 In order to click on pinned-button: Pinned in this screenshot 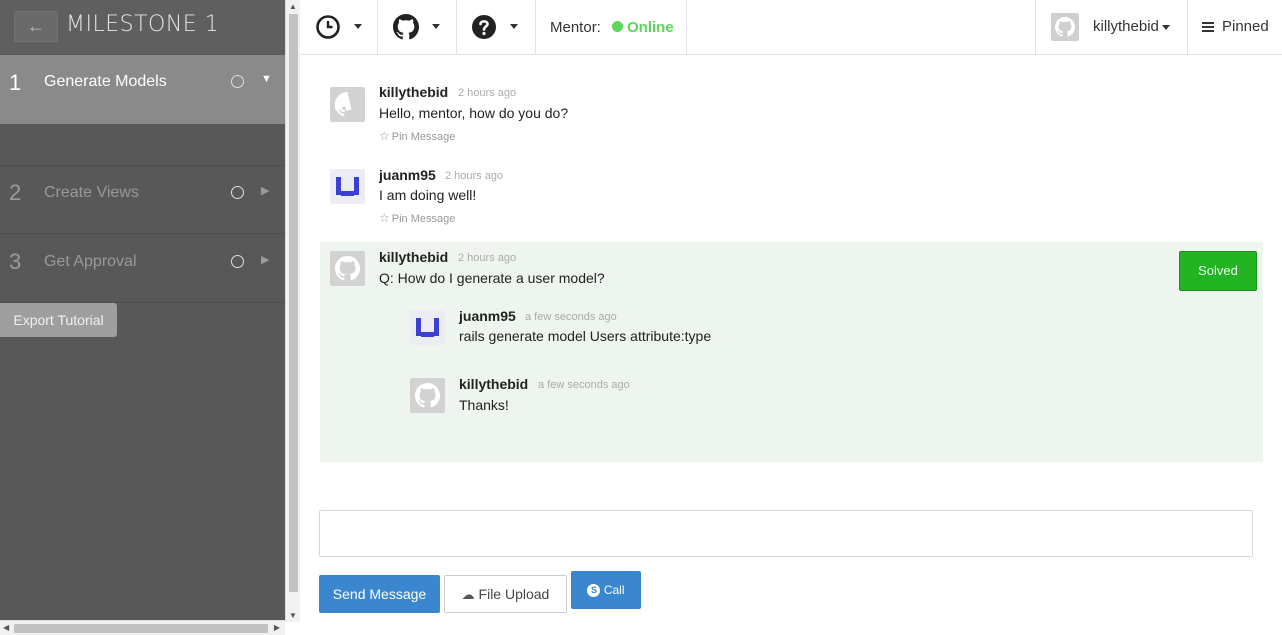, I will do `click(1245, 26)`.